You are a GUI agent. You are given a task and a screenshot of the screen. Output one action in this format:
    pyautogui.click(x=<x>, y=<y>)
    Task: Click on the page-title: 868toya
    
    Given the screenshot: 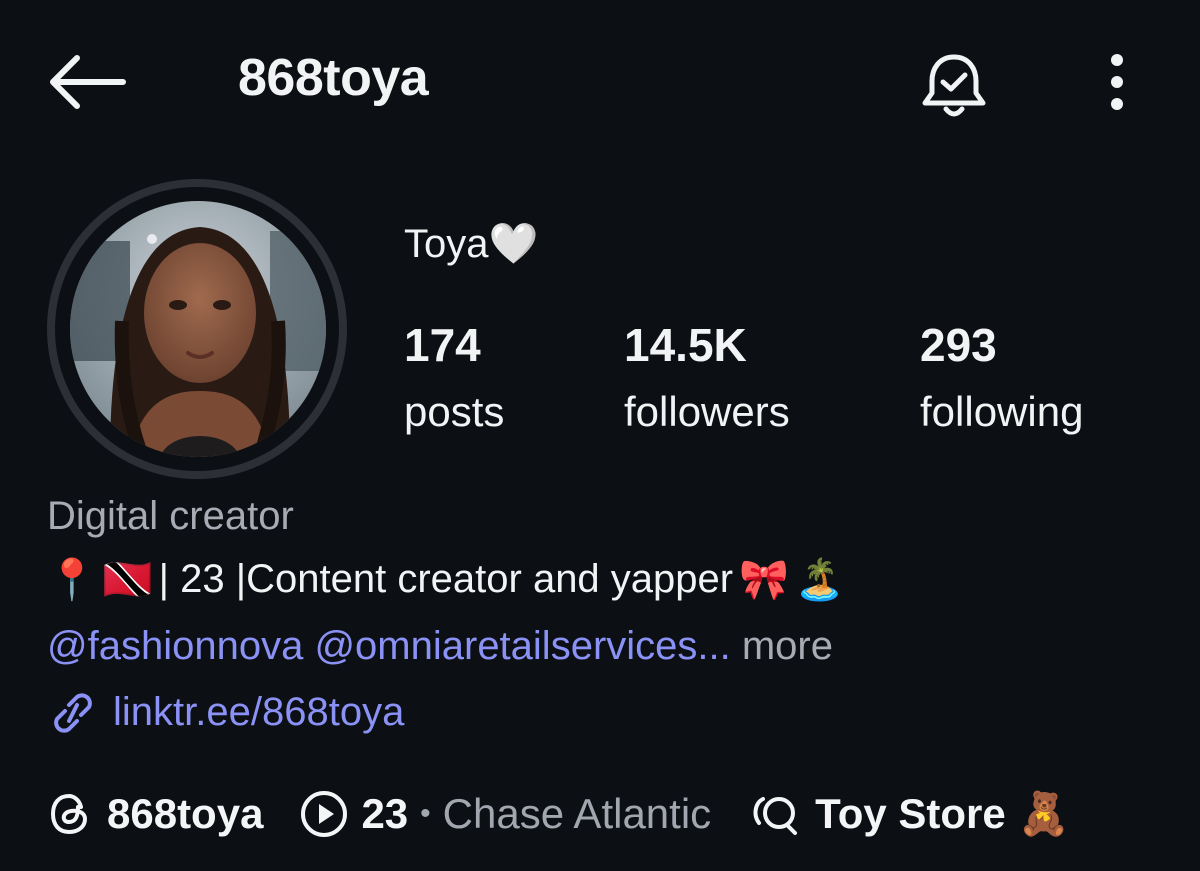 What is the action you would take?
    pyautogui.click(x=333, y=78)
    